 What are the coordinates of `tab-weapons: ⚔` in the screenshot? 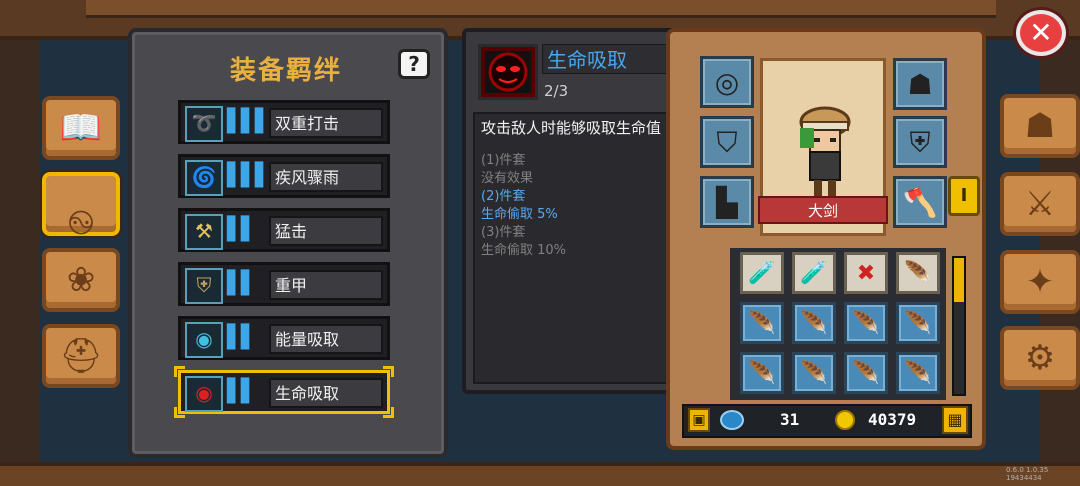 It's located at (1040, 204).